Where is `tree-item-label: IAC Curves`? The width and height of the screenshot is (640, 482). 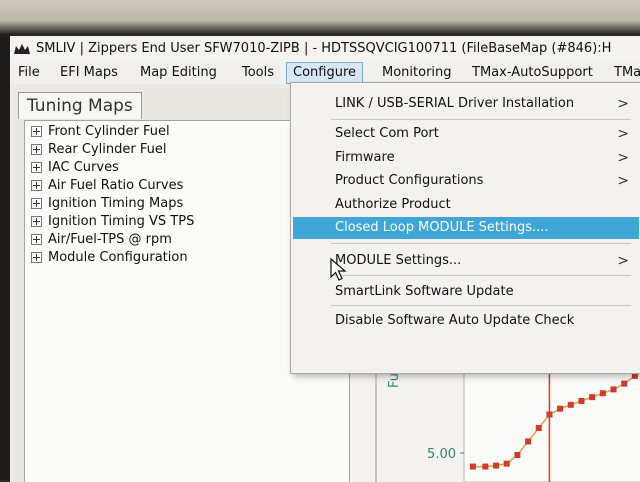 tree-item-label: IAC Curves is located at coordinates (83, 167).